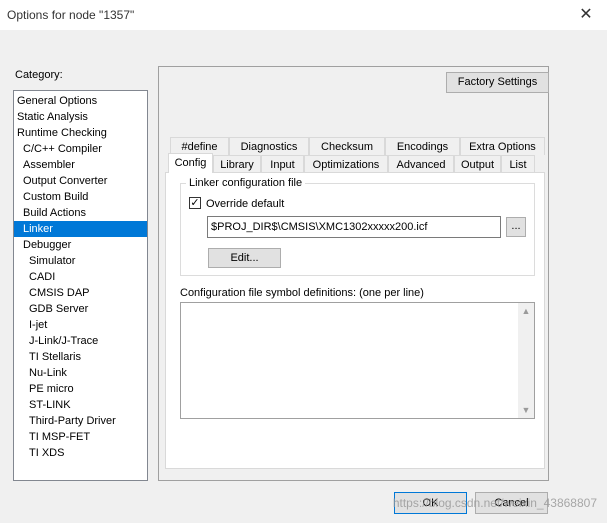 The width and height of the screenshot is (607, 523). I want to click on tab-diagnostics: Diagnostics, so click(269, 146).